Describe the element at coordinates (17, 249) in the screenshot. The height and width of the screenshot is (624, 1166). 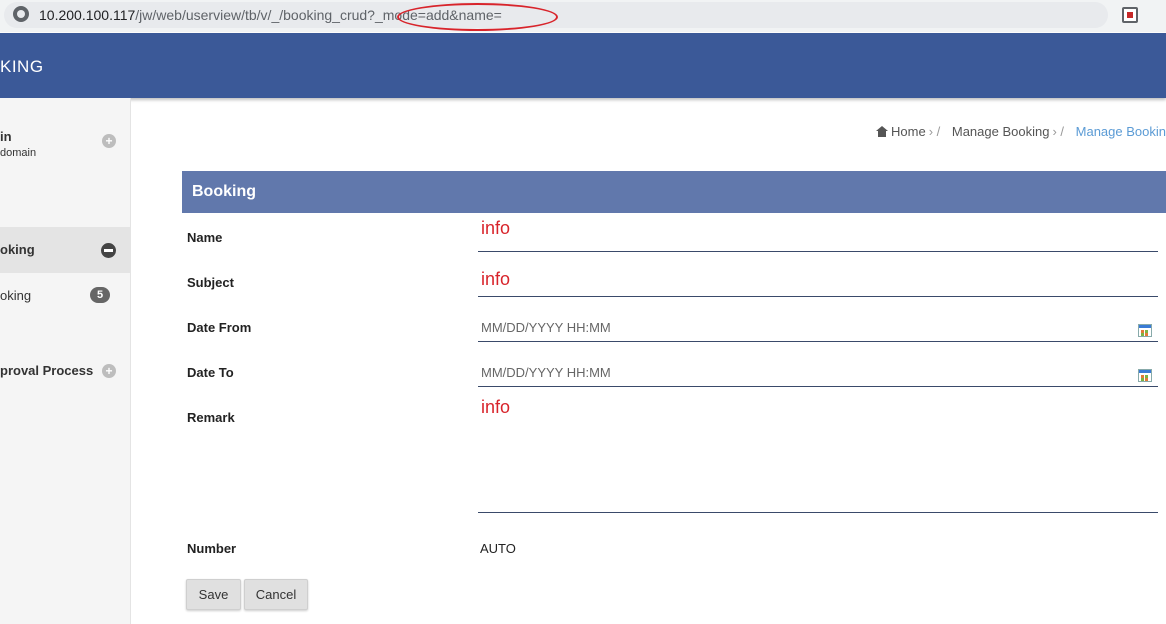
I see `sidebar-item-label: oking` at that location.